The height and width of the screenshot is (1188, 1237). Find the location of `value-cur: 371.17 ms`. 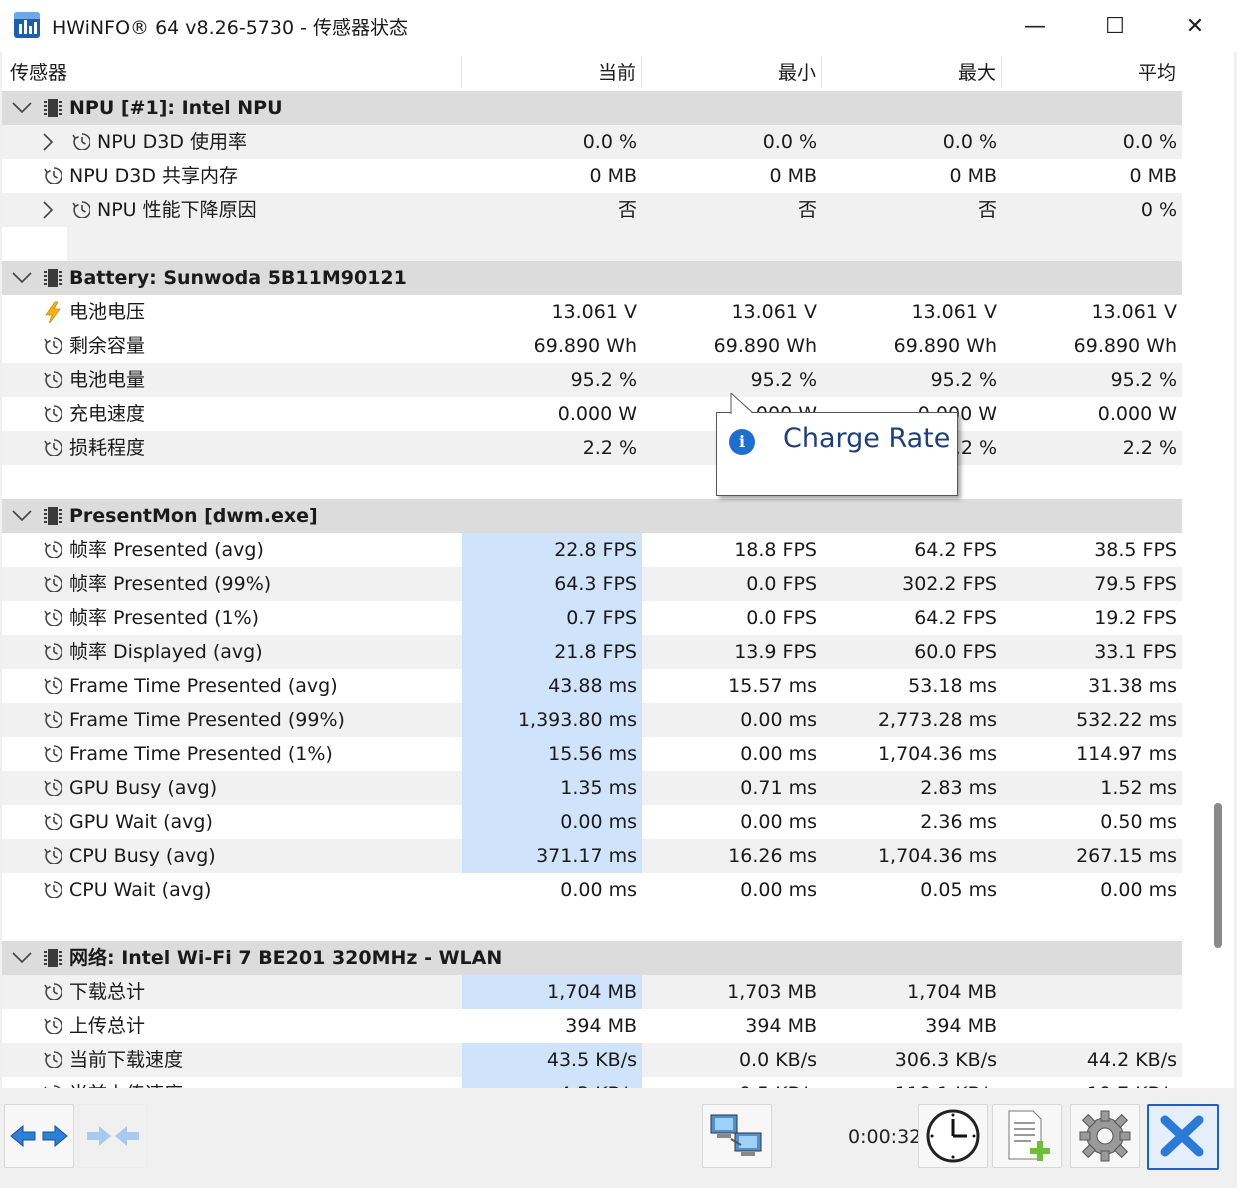

value-cur: 371.17 ms is located at coordinates (586, 856).